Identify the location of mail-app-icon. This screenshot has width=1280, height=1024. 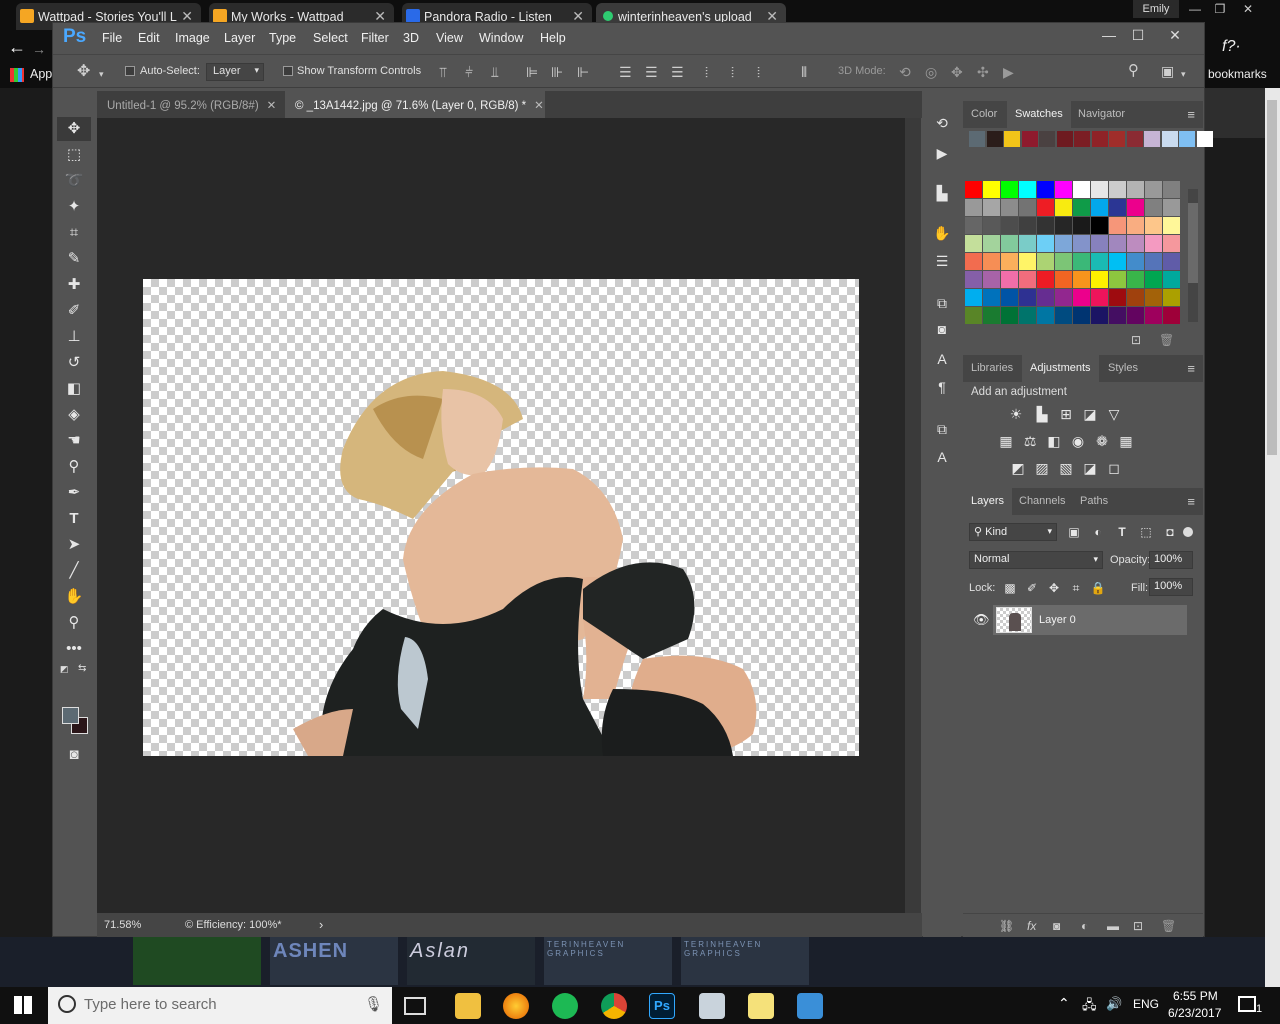
(712, 1006).